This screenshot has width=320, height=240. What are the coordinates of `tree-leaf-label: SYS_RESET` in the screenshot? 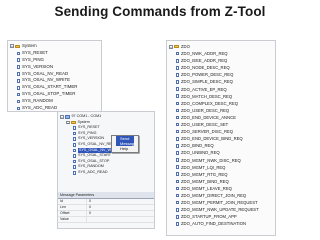 It's located at (35, 52).